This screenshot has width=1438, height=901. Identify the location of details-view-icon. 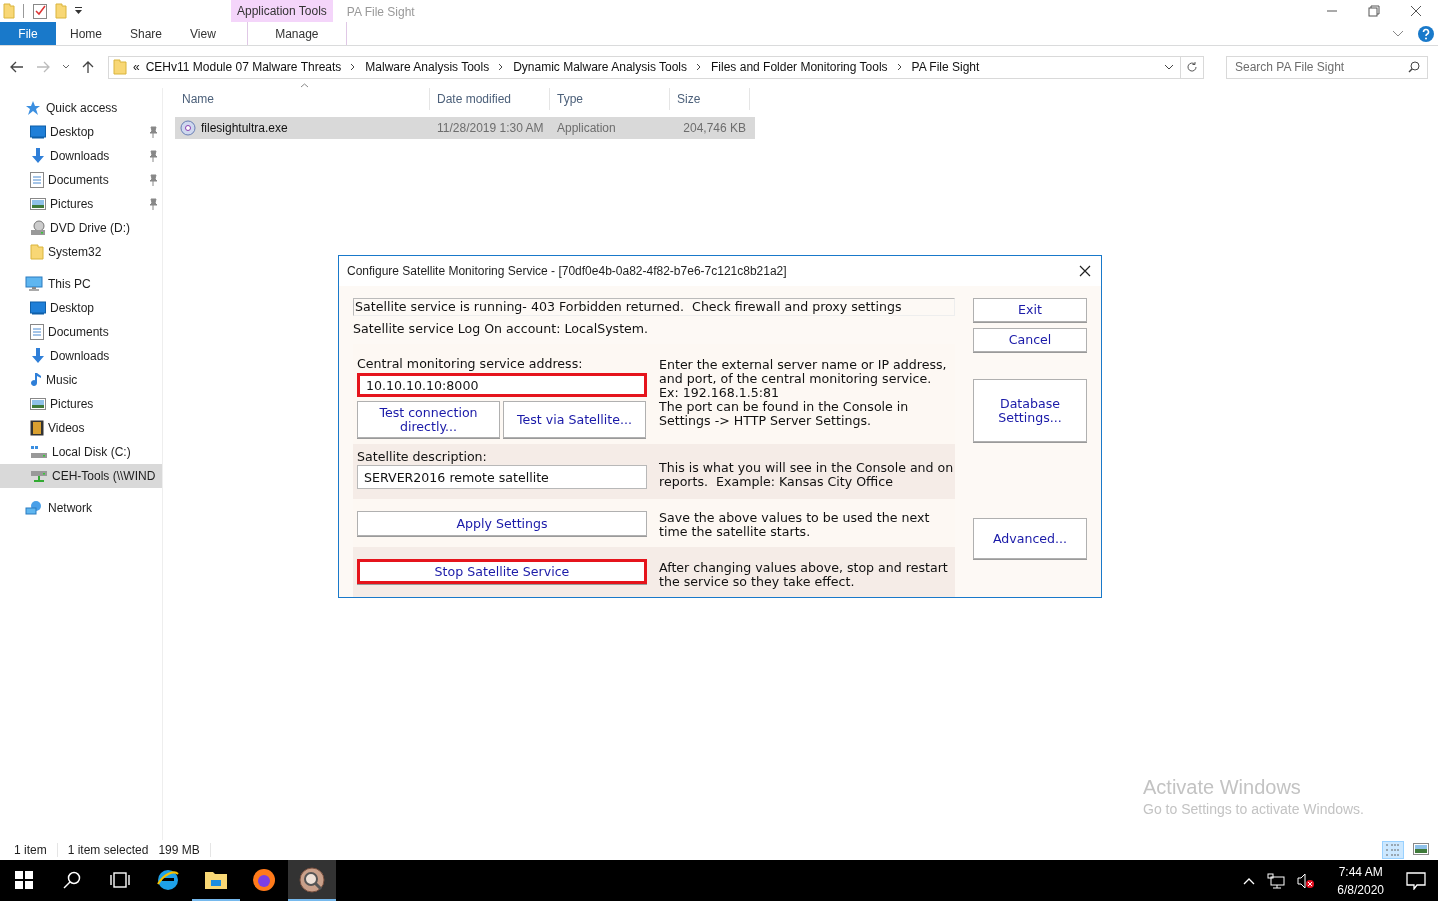
(1393, 850).